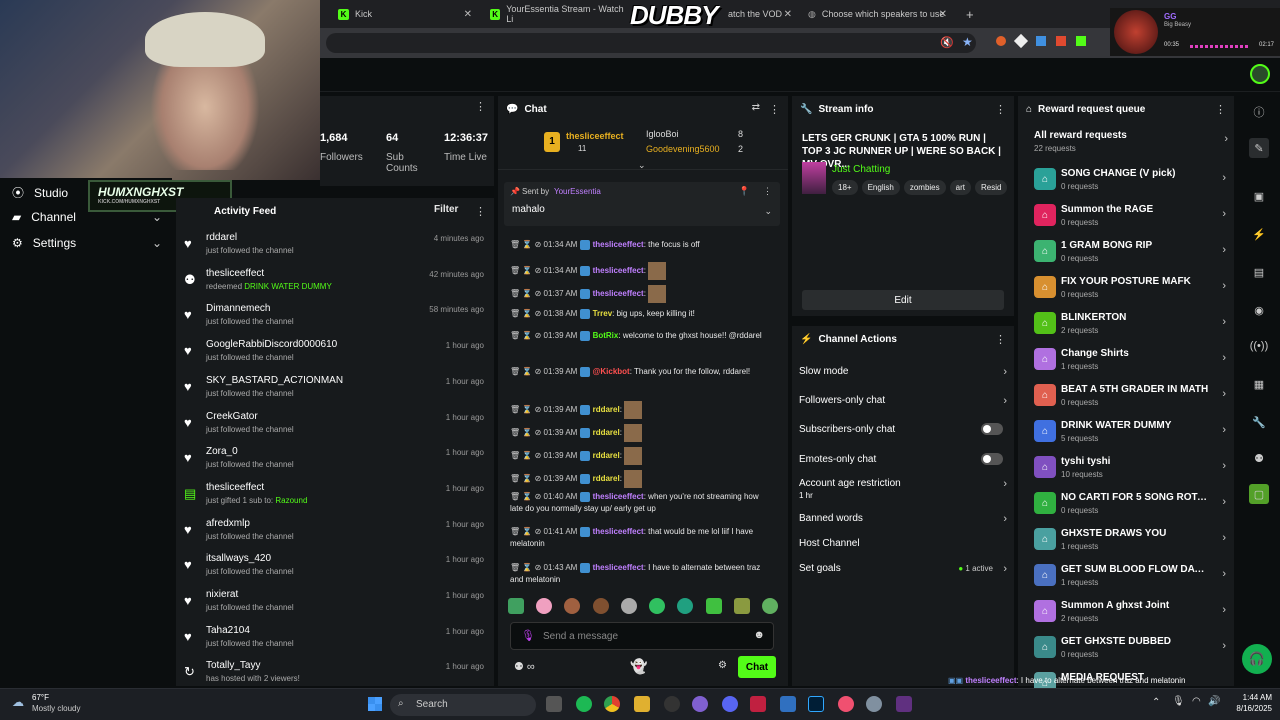 This screenshot has height=720, width=1280. Describe the element at coordinates (877, 14) in the screenshot. I see `browser-tab: ◍ Choose which speakers to use ✕` at that location.